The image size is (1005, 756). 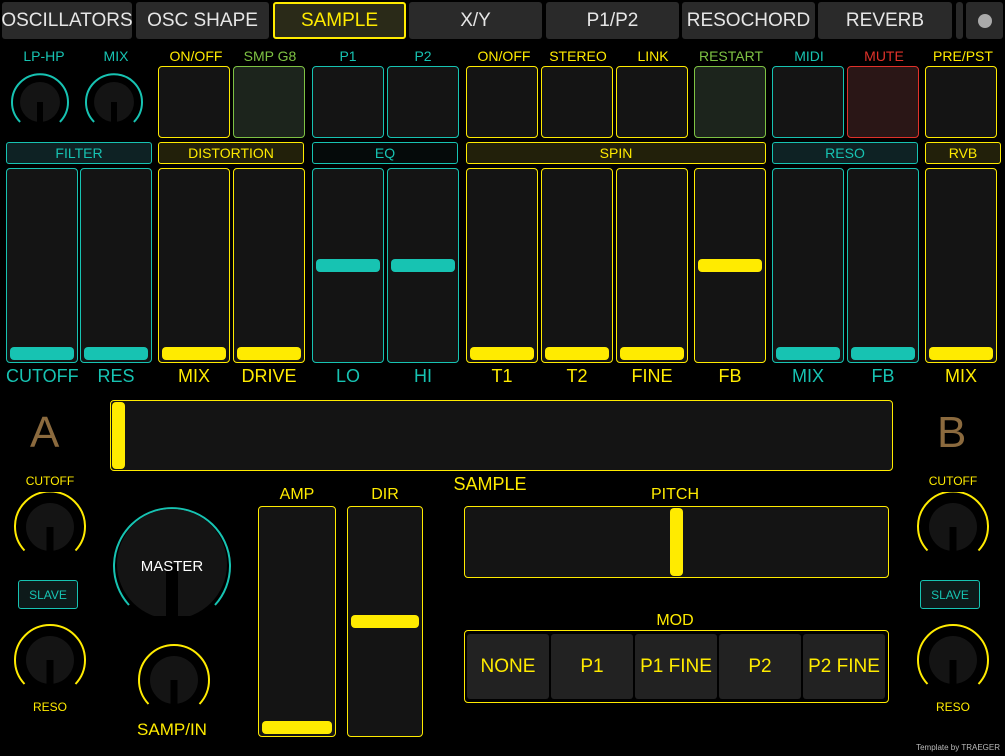 What do you see at coordinates (269, 265) in the screenshot?
I see `drive-fader` at bounding box center [269, 265].